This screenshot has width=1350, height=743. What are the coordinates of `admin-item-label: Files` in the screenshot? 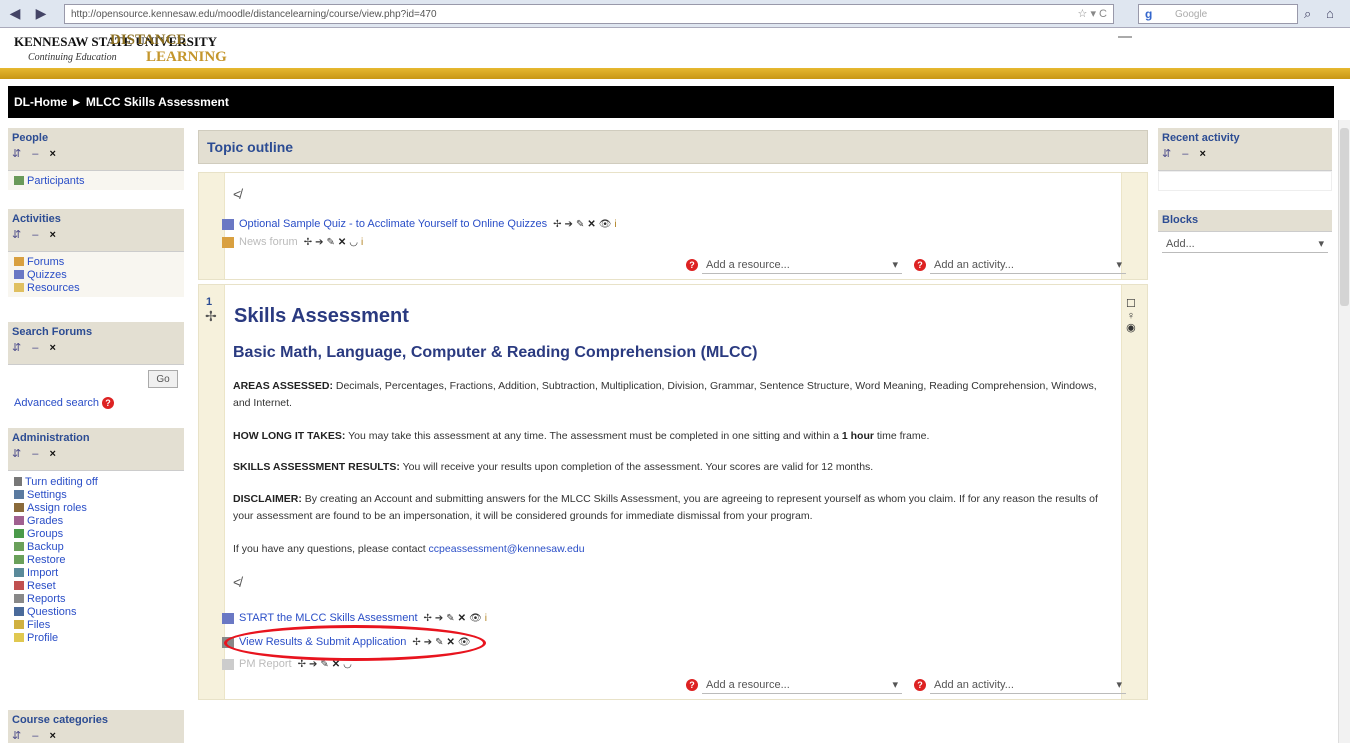 It's located at (38, 625).